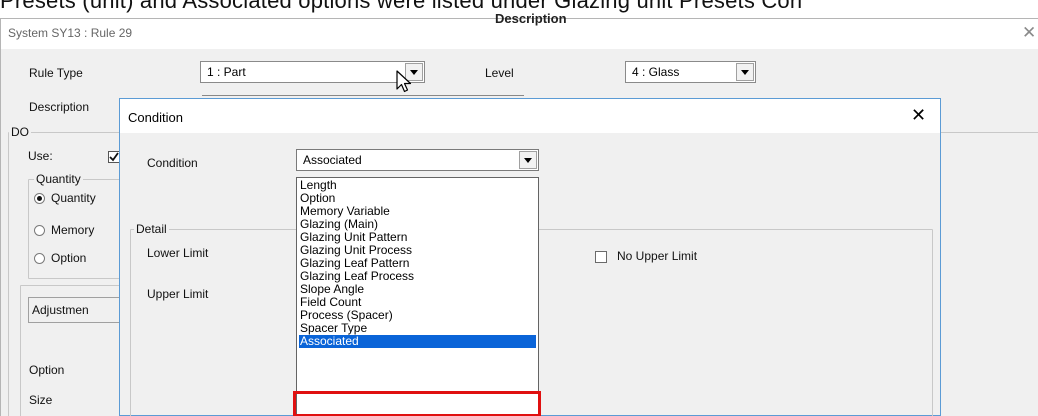 The image size is (1038, 416). I want to click on description-heading: Description, so click(531, 18).